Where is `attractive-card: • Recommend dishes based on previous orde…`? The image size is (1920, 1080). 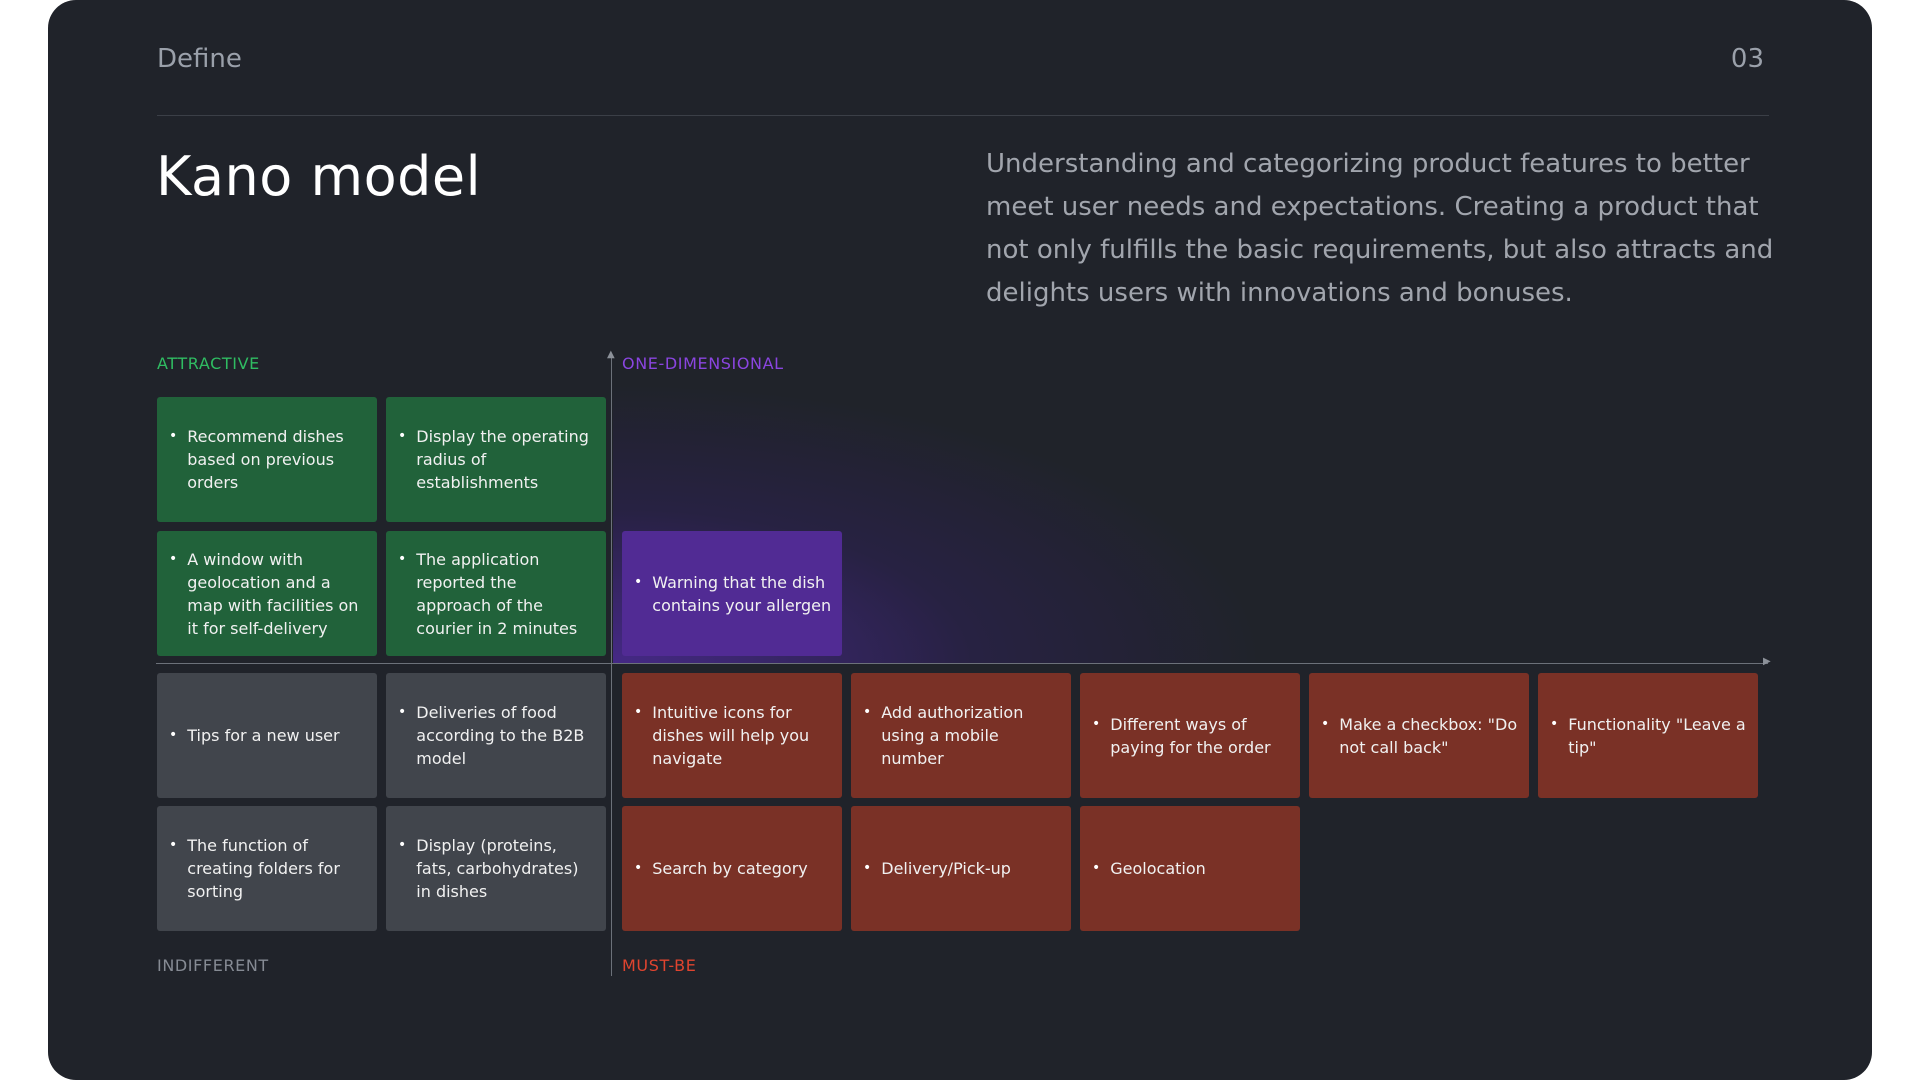 attractive-card: • Recommend dishes based on previous orde… is located at coordinates (267, 459).